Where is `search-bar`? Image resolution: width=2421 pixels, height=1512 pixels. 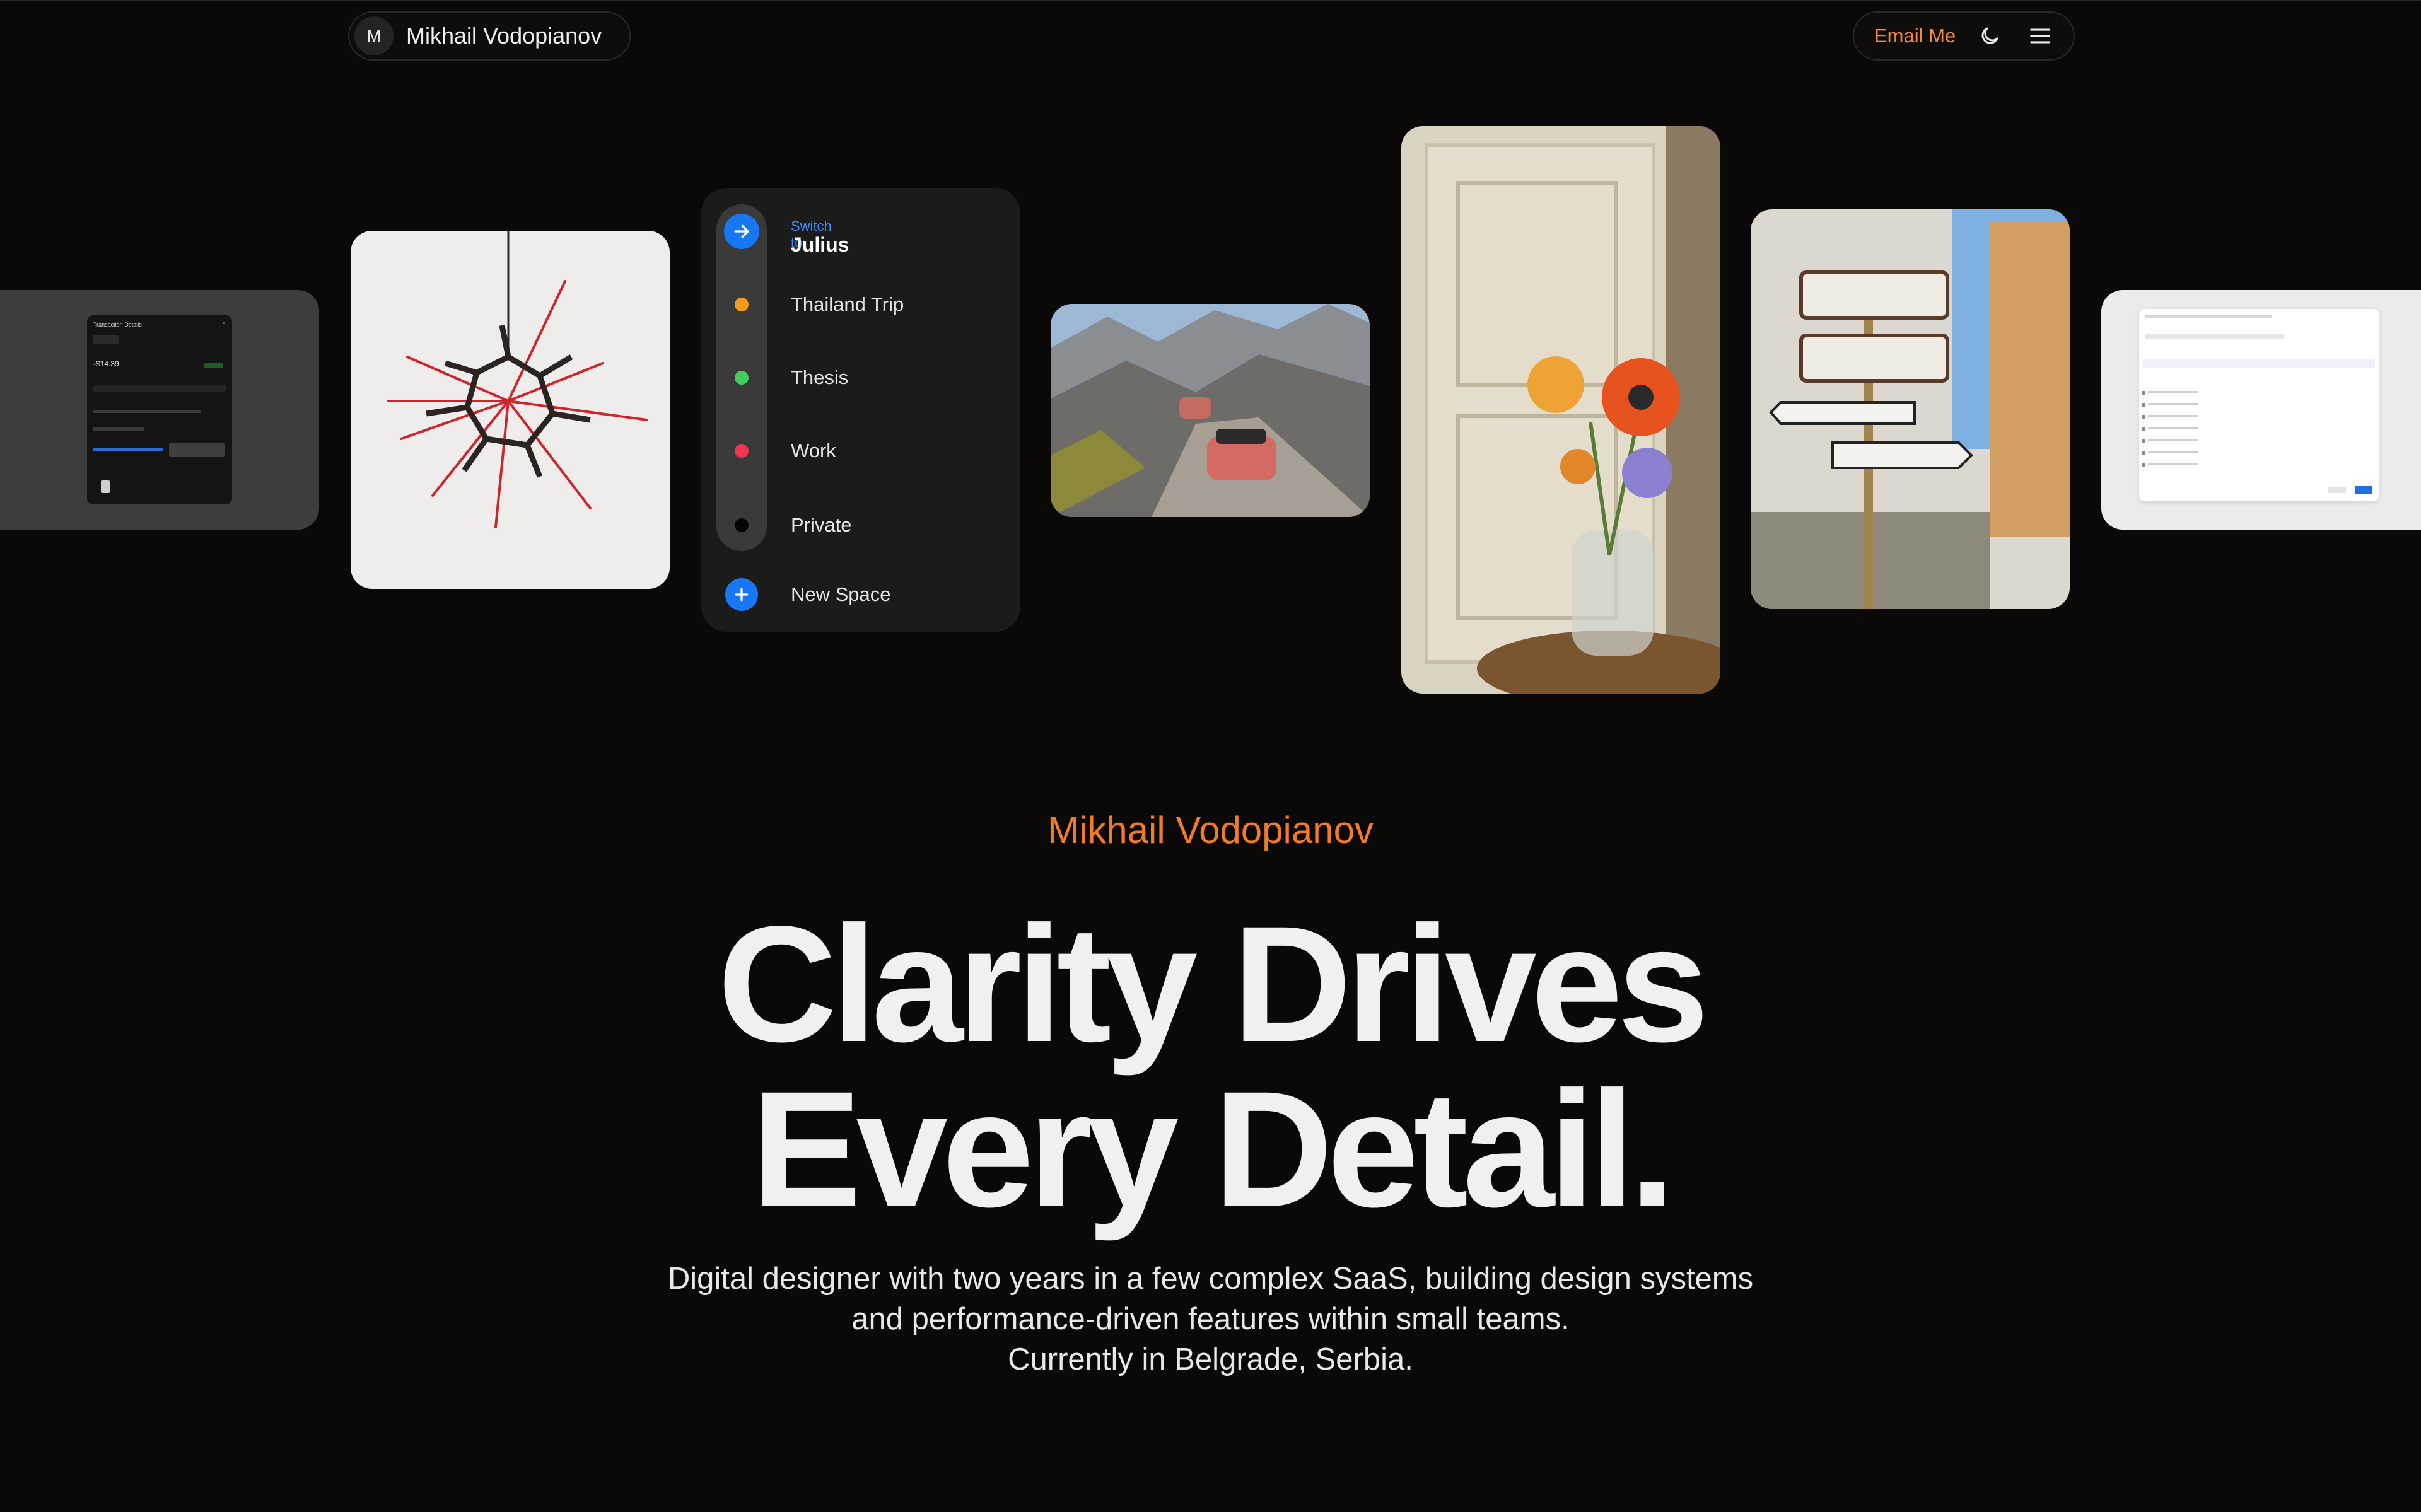
search-bar is located at coordinates (2208, 317).